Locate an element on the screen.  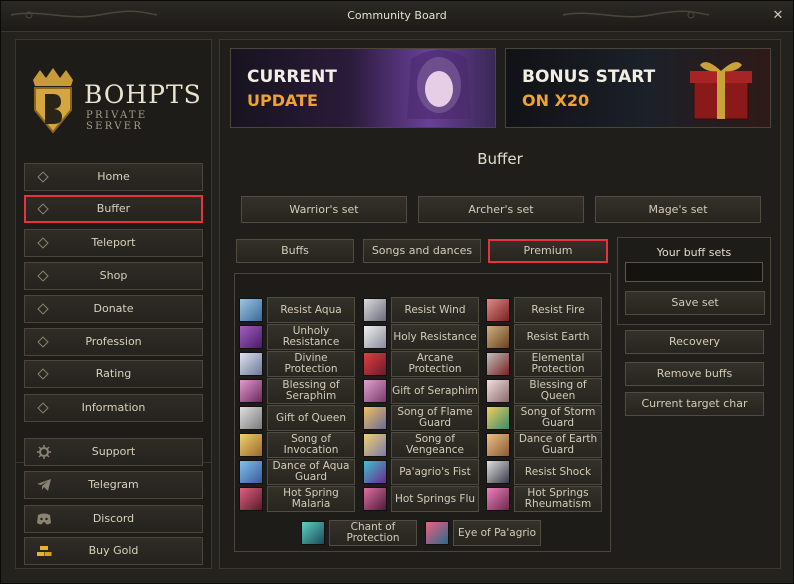
discord-link-button: Discord is located at coordinates (113, 519).